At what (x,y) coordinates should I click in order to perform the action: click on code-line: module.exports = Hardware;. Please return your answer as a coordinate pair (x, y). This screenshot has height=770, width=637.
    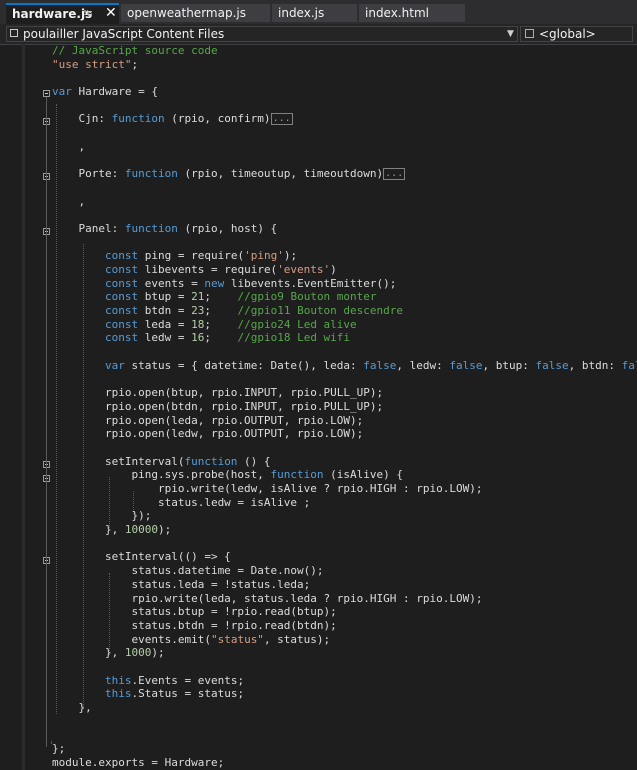
    Looking at the image, I should click on (138, 762).